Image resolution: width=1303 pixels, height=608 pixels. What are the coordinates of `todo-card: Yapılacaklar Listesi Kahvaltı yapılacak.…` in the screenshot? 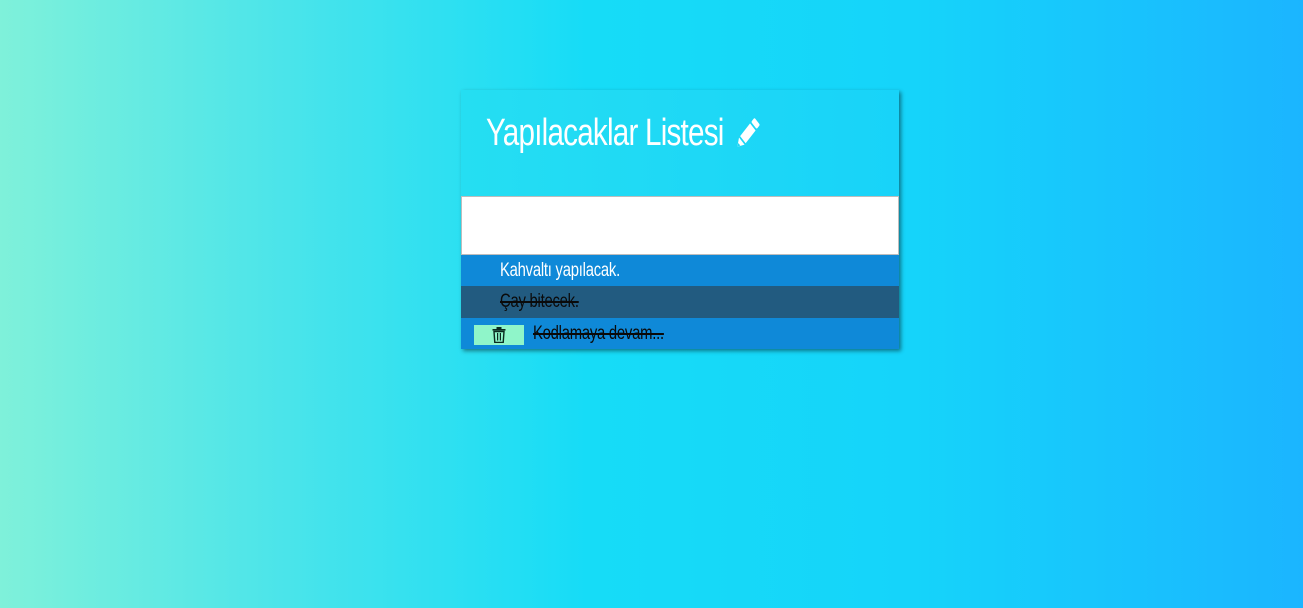 It's located at (680, 219).